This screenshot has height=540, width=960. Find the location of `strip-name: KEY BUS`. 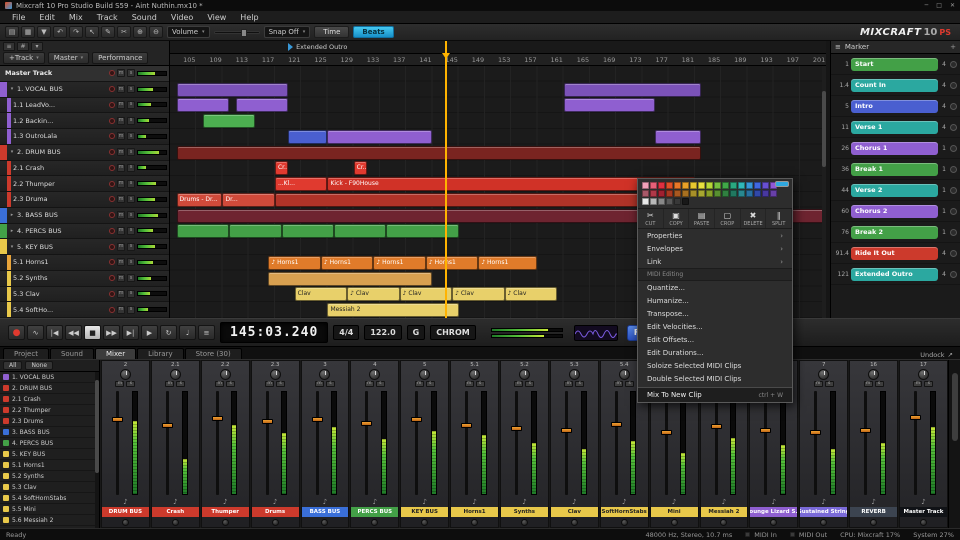

strip-name: KEY BUS is located at coordinates (425, 512).